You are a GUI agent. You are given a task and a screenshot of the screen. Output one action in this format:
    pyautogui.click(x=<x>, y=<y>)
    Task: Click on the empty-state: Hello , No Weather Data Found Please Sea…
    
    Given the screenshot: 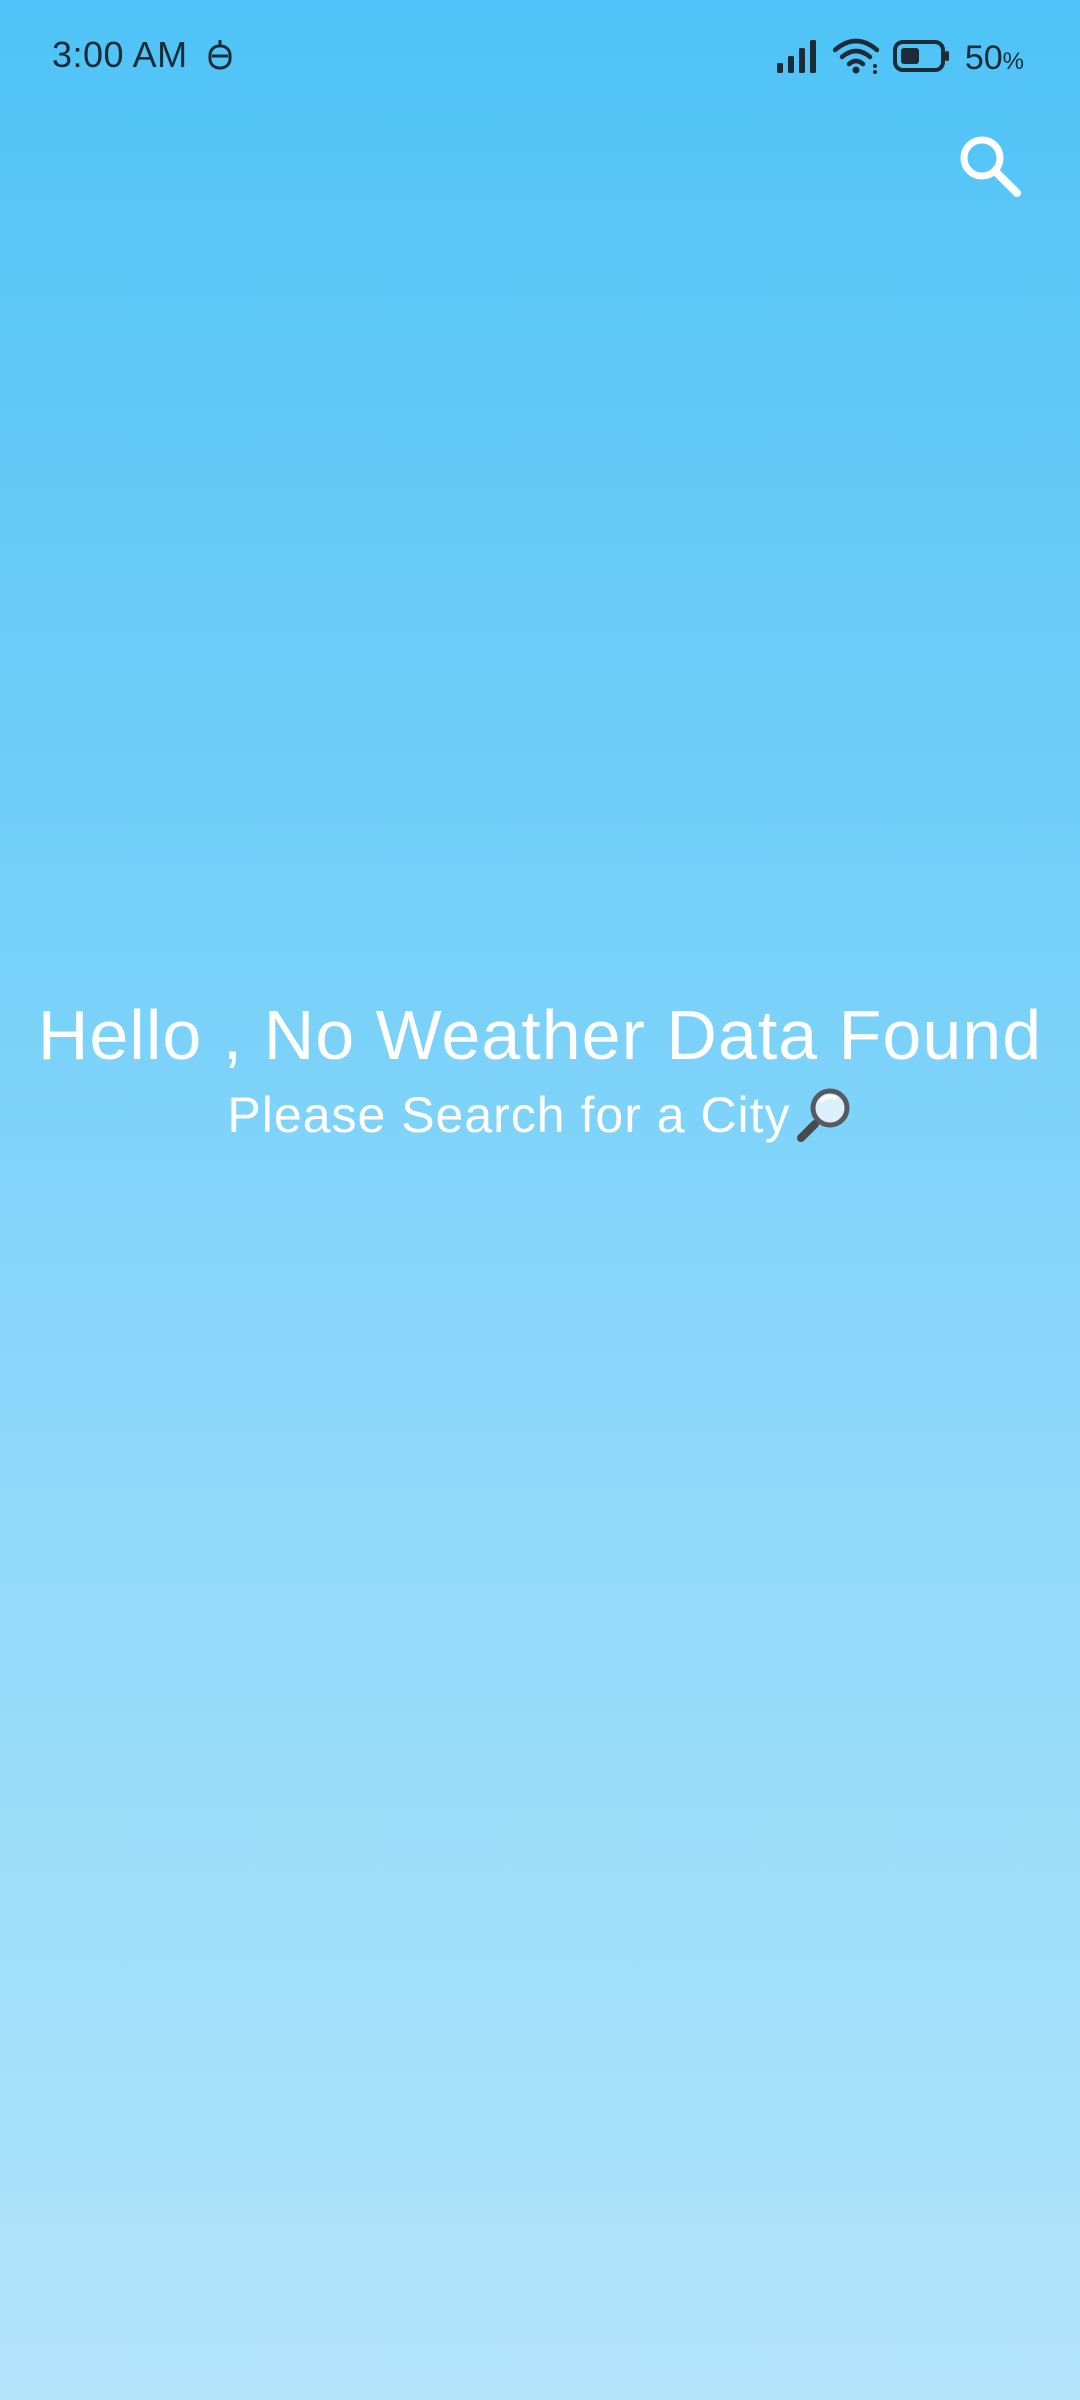 What is the action you would take?
    pyautogui.click(x=540, y=1070)
    